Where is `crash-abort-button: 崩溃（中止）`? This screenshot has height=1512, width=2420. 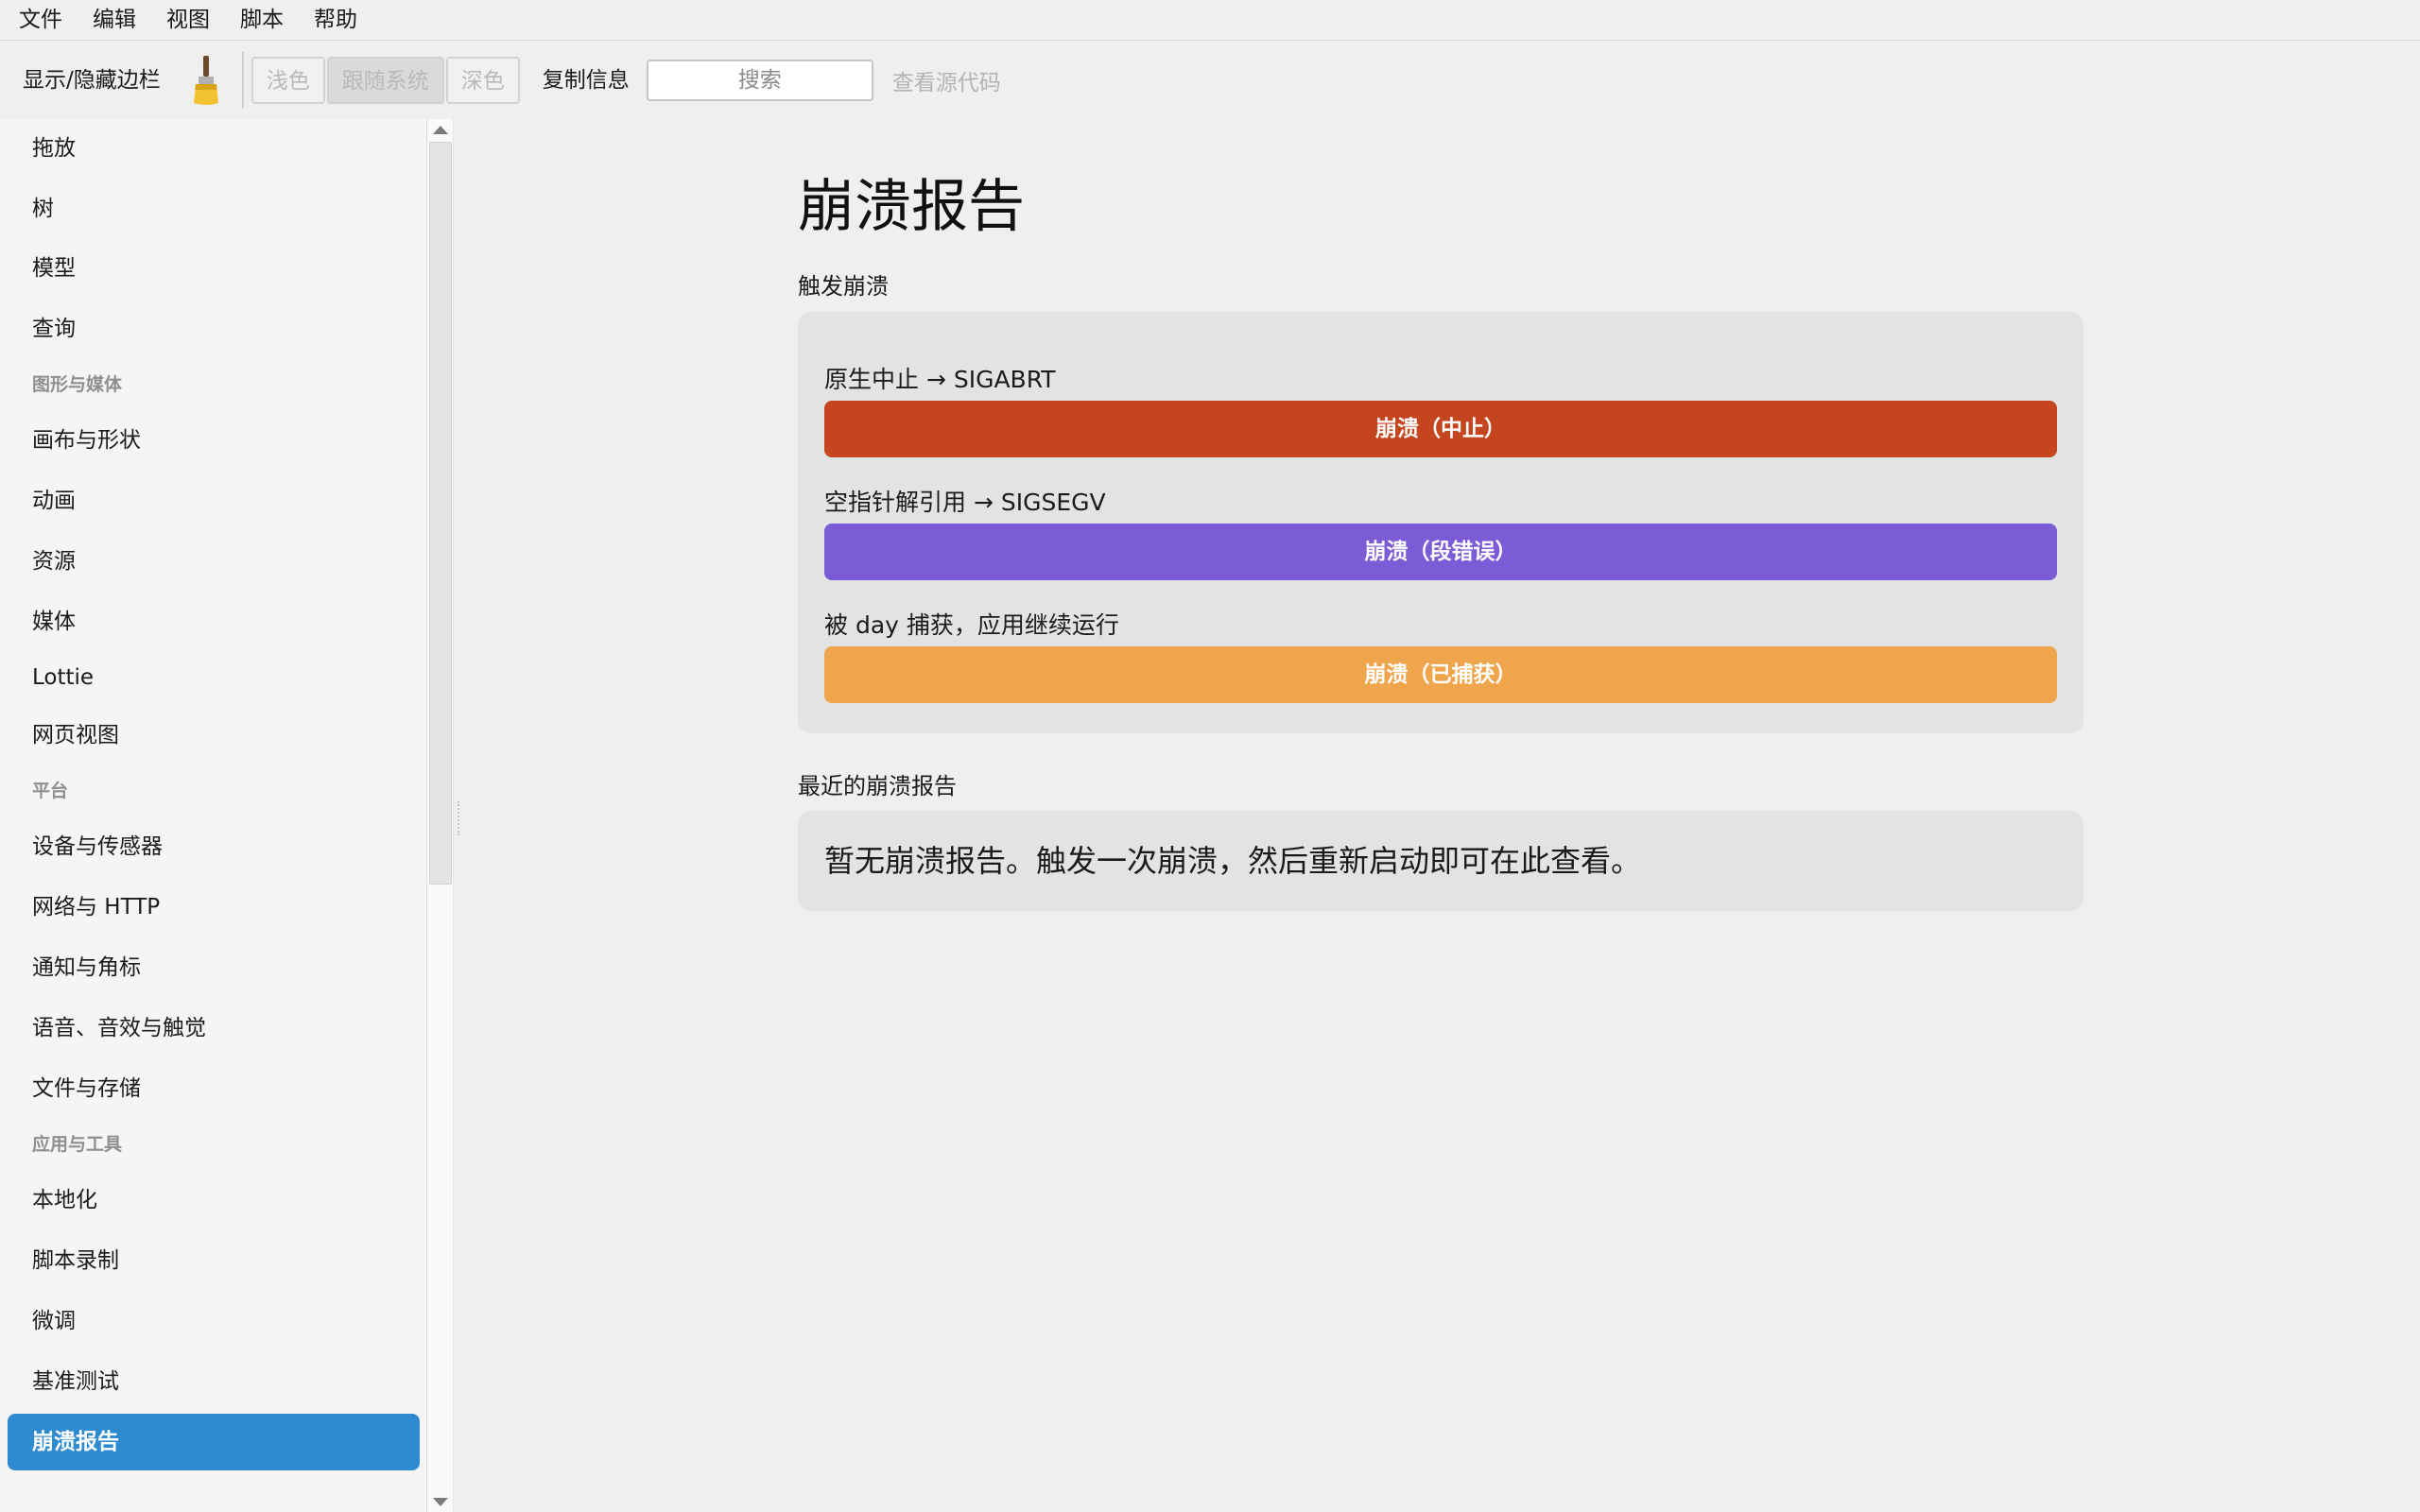
crash-abort-button: 崩溃（中止） is located at coordinates (1440, 429).